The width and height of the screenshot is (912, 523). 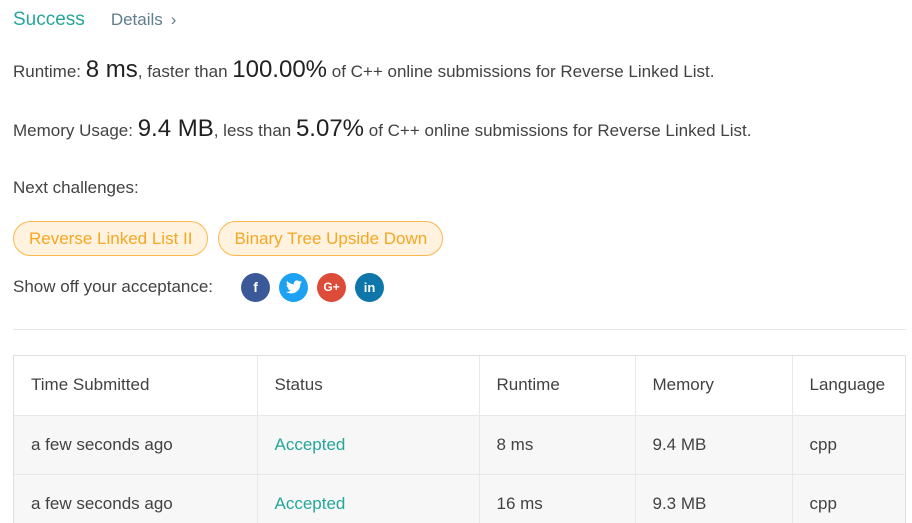 I want to click on header-memory: Memory, so click(x=714, y=386).